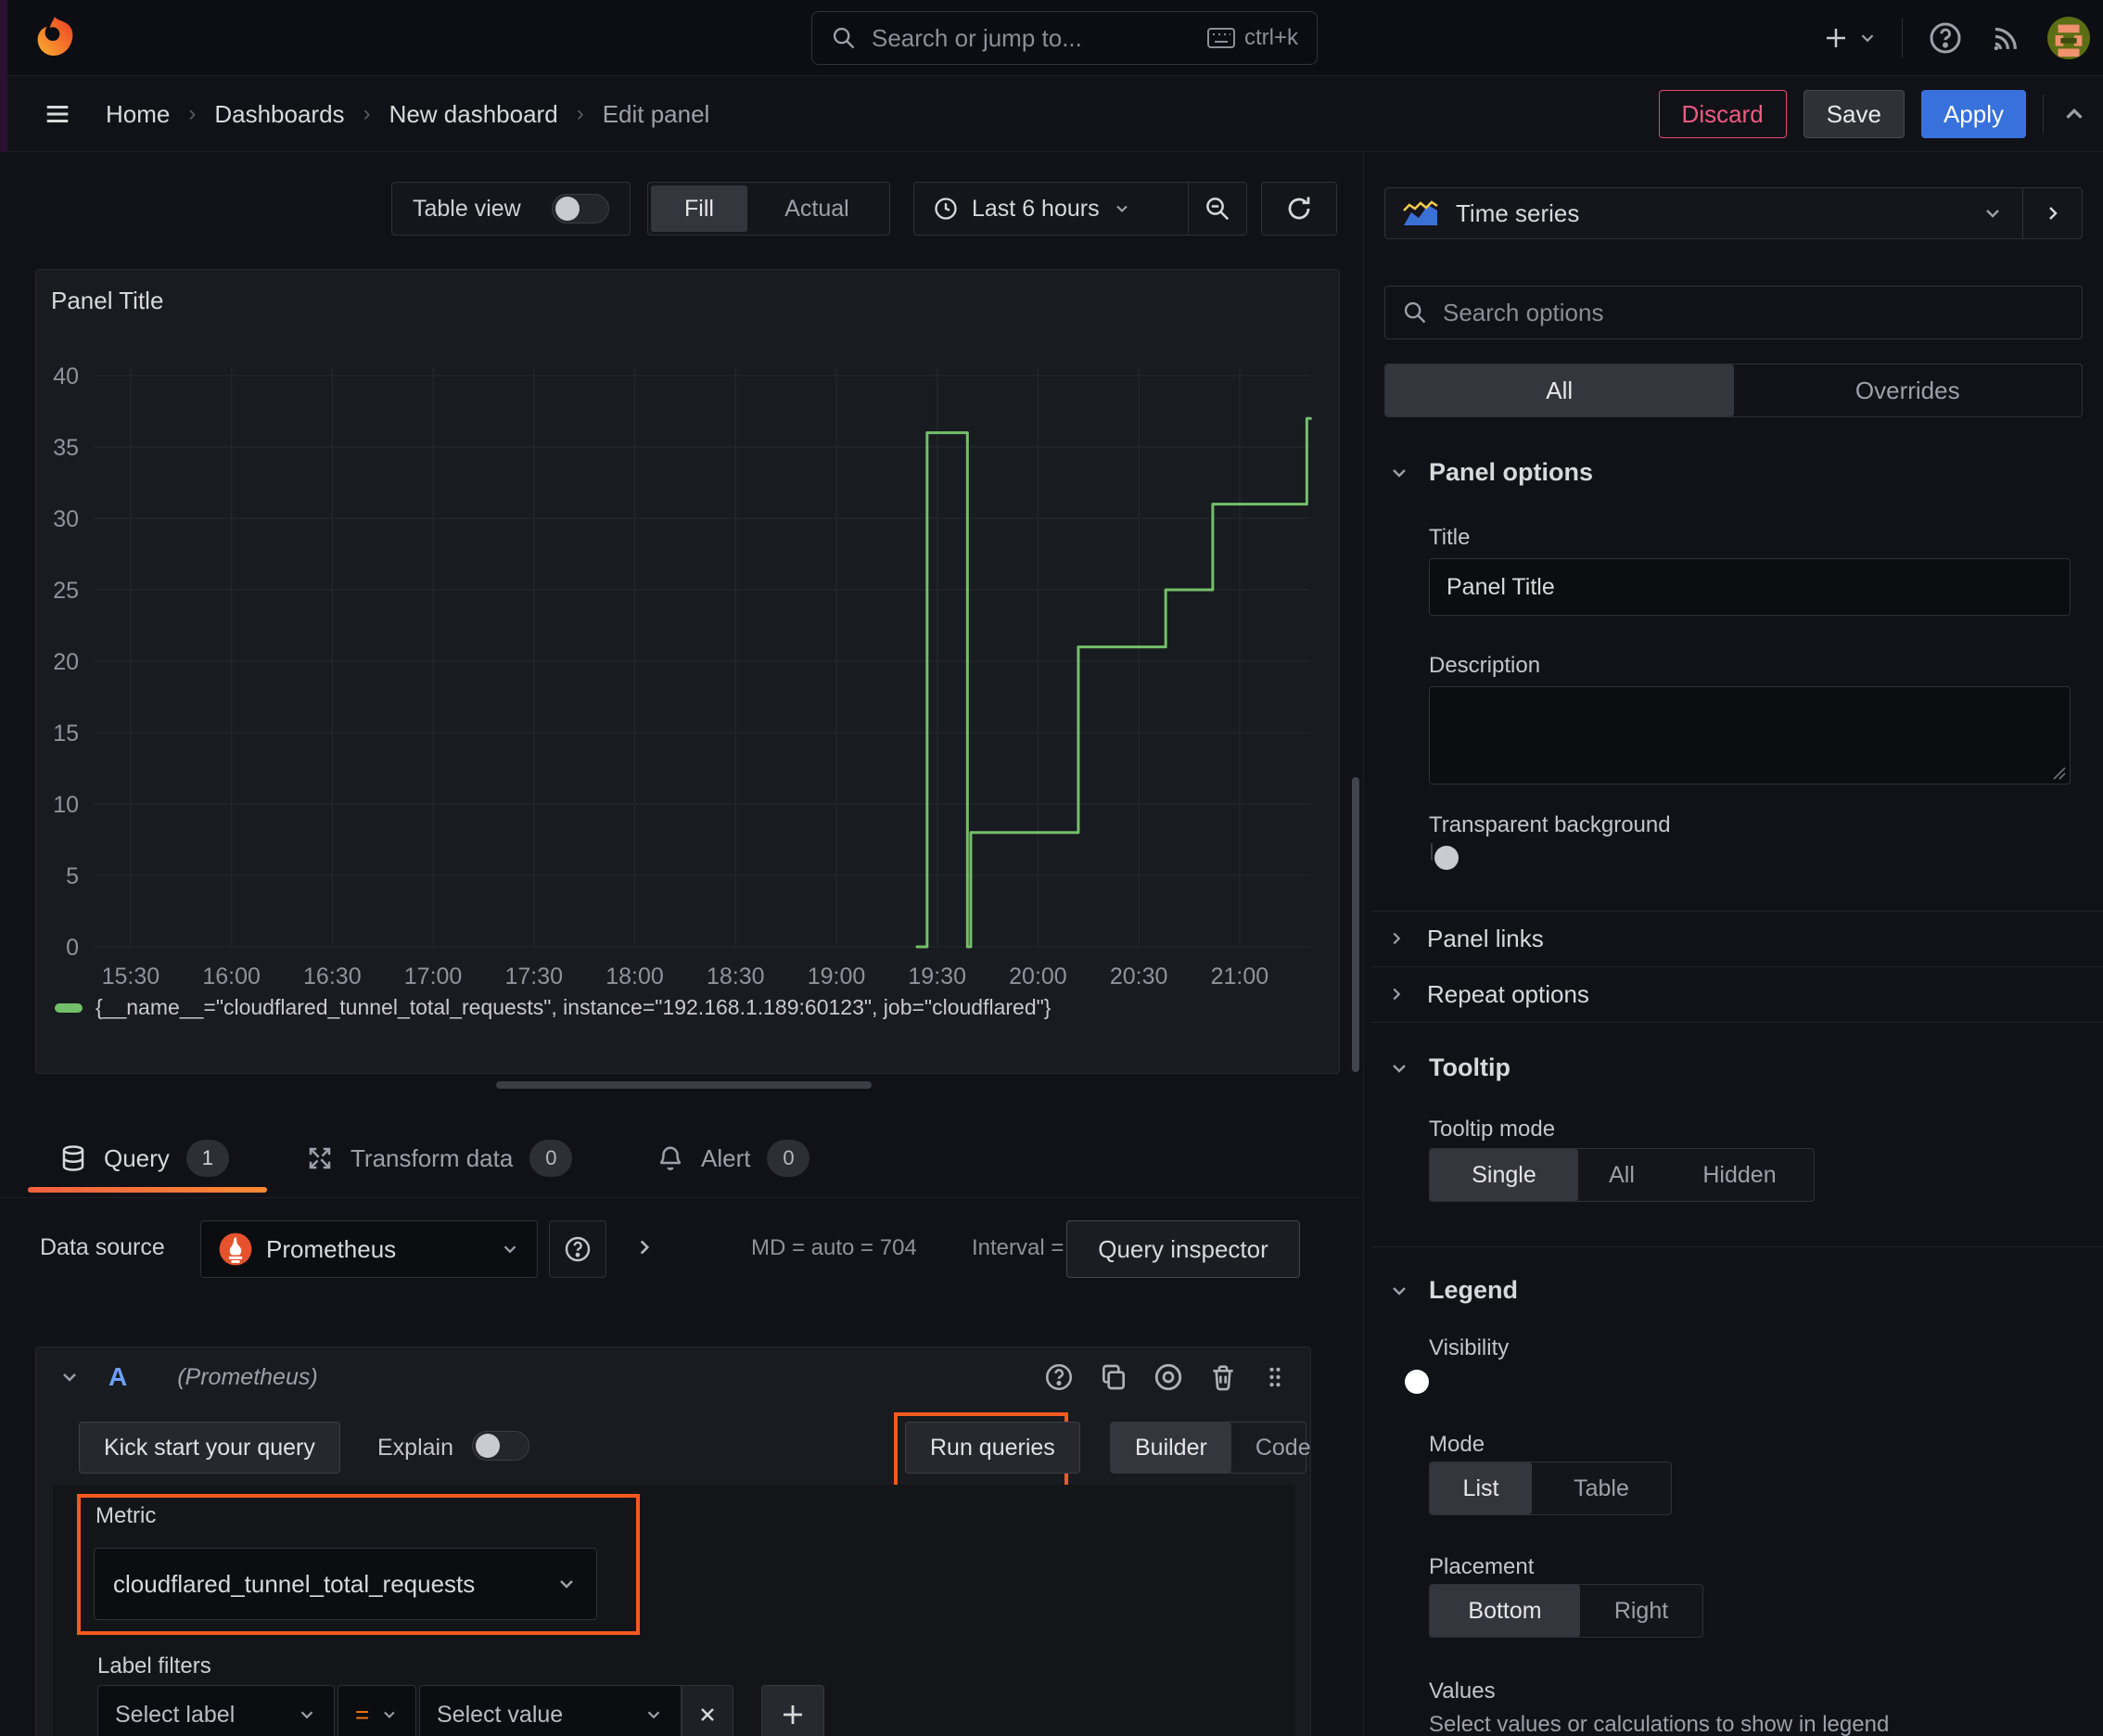 The image size is (2103, 1736). I want to click on fill-actual-switch: Fill Actual, so click(768, 209).